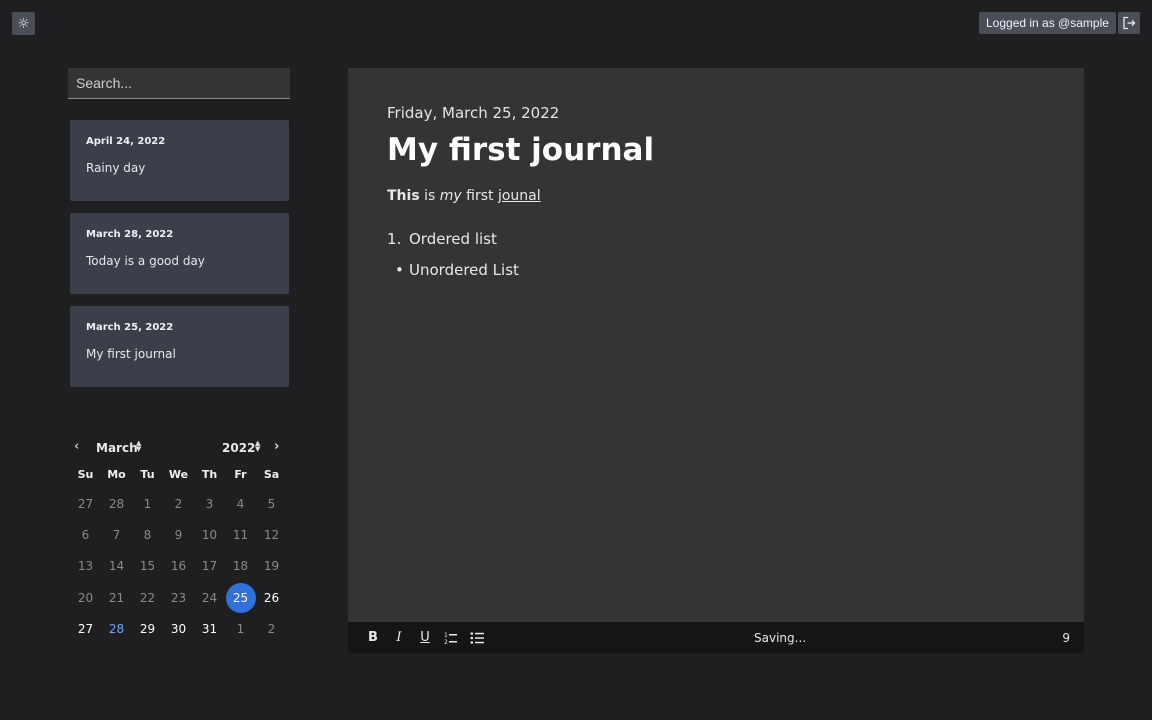  I want to click on calendar-day: 9, so click(178, 534).